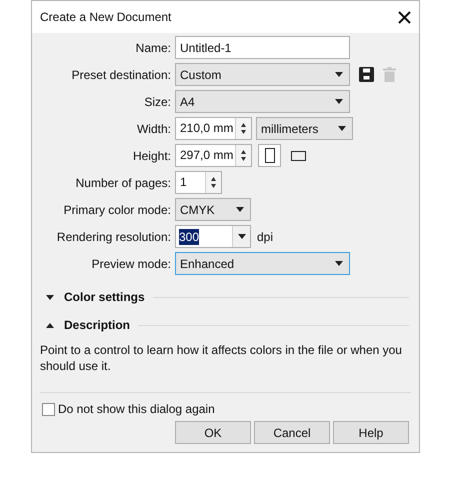 This screenshot has width=474, height=482. Describe the element at coordinates (221, 358) in the screenshot. I see `description-text: Point to a control to learn how it affects colors in the file or when you should use it.` at that location.